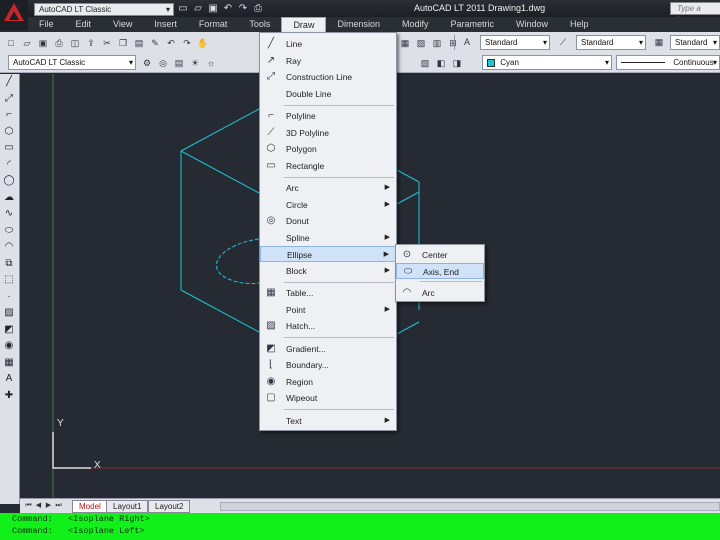 Image resolution: width=720 pixels, height=540 pixels. I want to click on properties-icon: ▦, so click(405, 43).